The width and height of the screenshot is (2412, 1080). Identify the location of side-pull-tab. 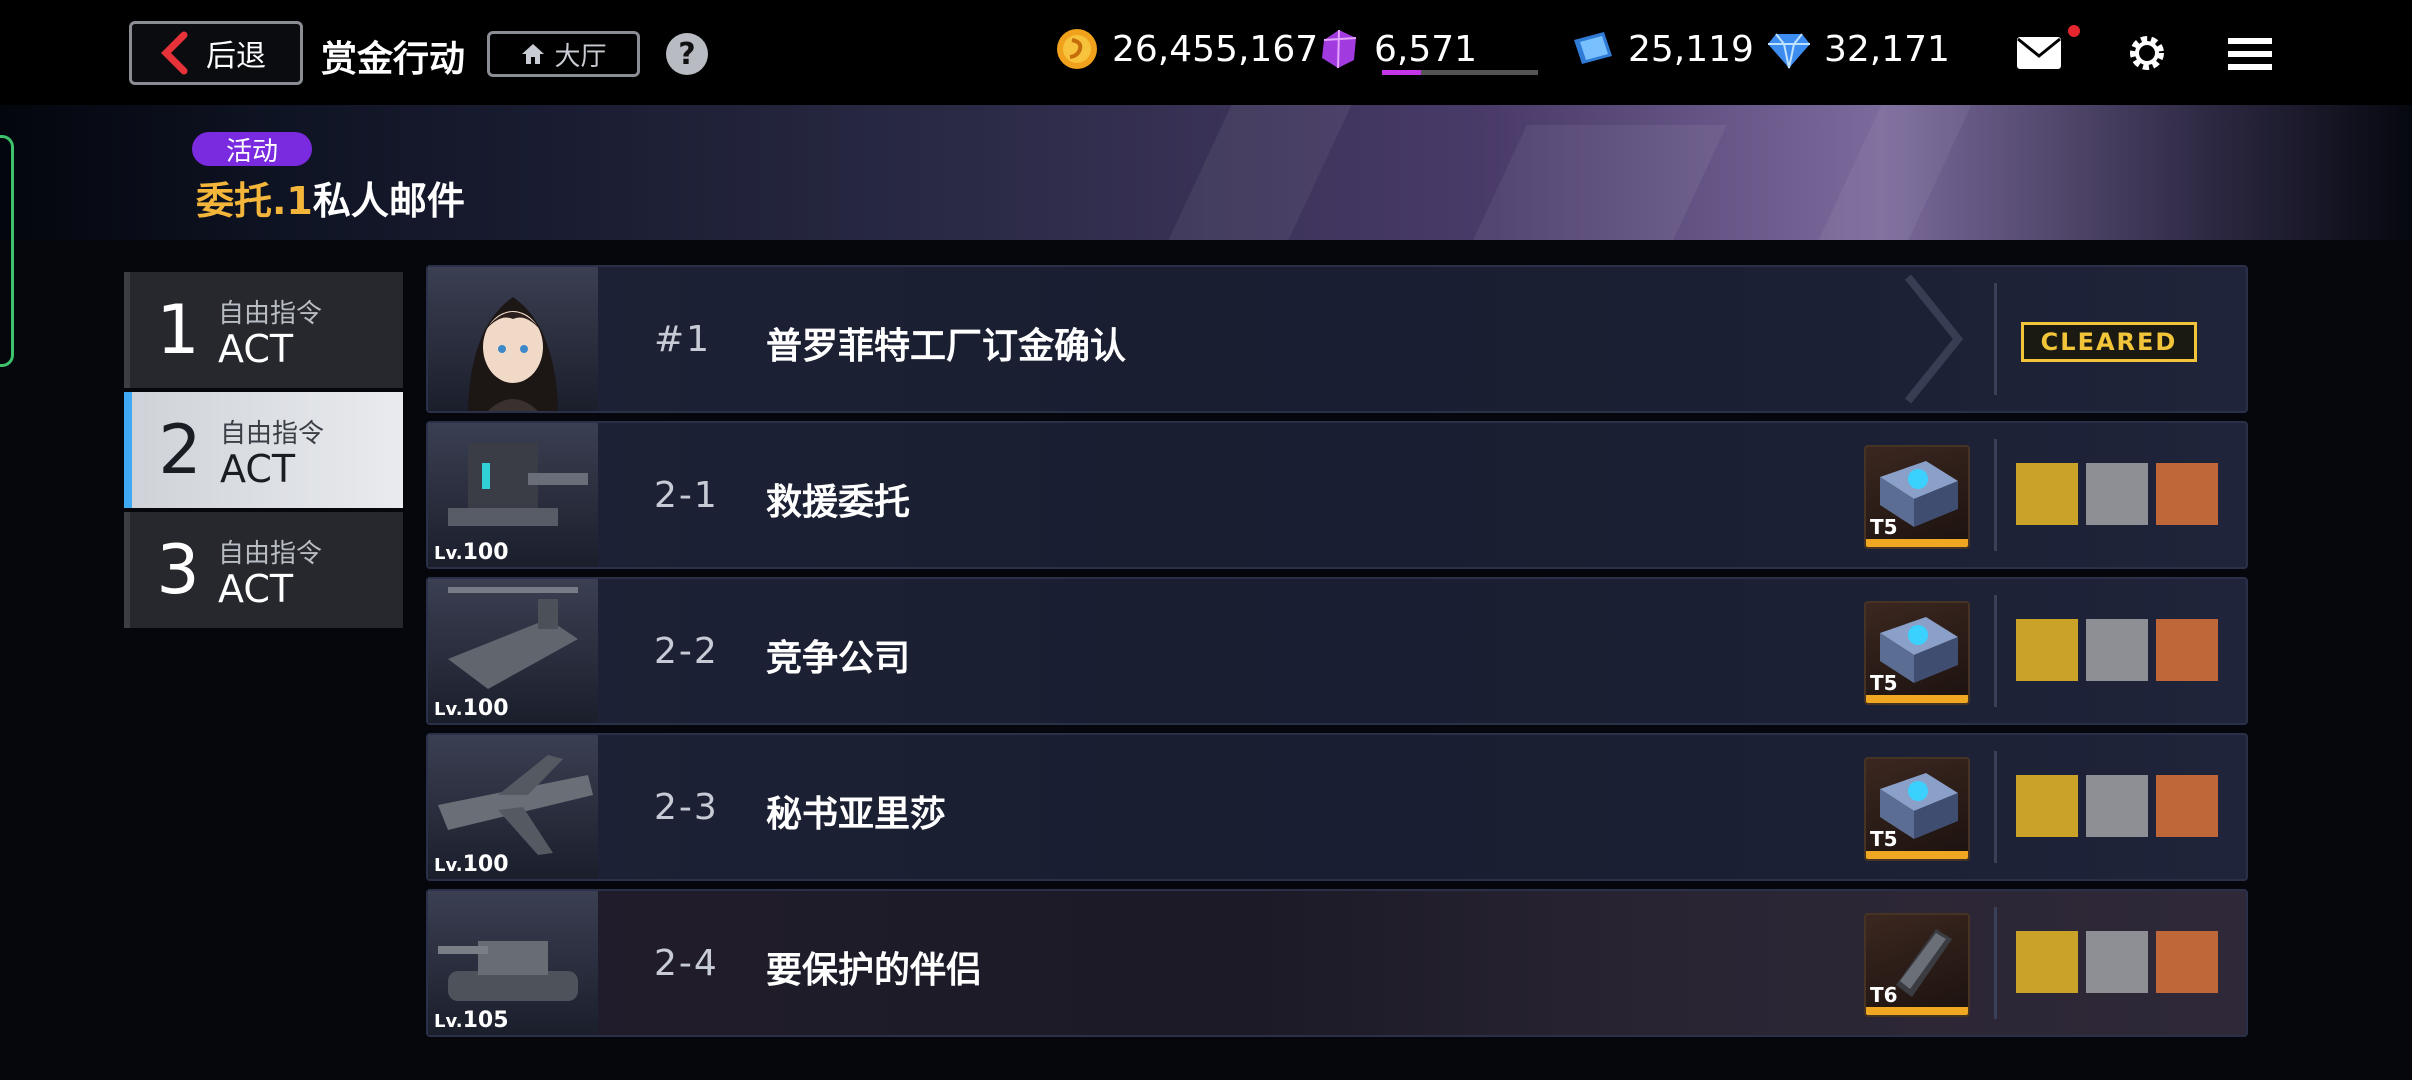
(7, 251).